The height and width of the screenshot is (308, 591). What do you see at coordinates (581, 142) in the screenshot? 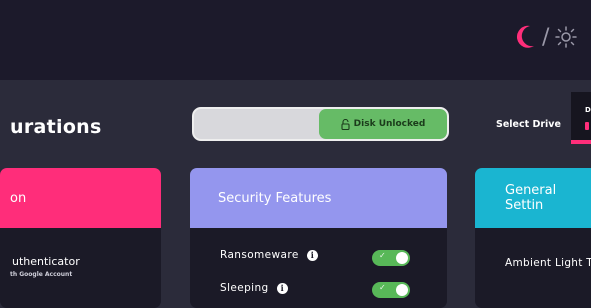
I see `drive-selected-bar` at bounding box center [581, 142].